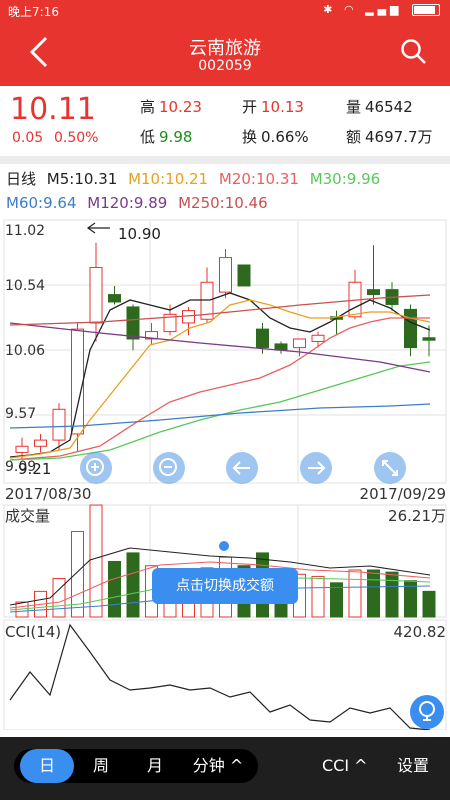 The image size is (450, 800). I want to click on zoom-in-button, so click(96, 468).